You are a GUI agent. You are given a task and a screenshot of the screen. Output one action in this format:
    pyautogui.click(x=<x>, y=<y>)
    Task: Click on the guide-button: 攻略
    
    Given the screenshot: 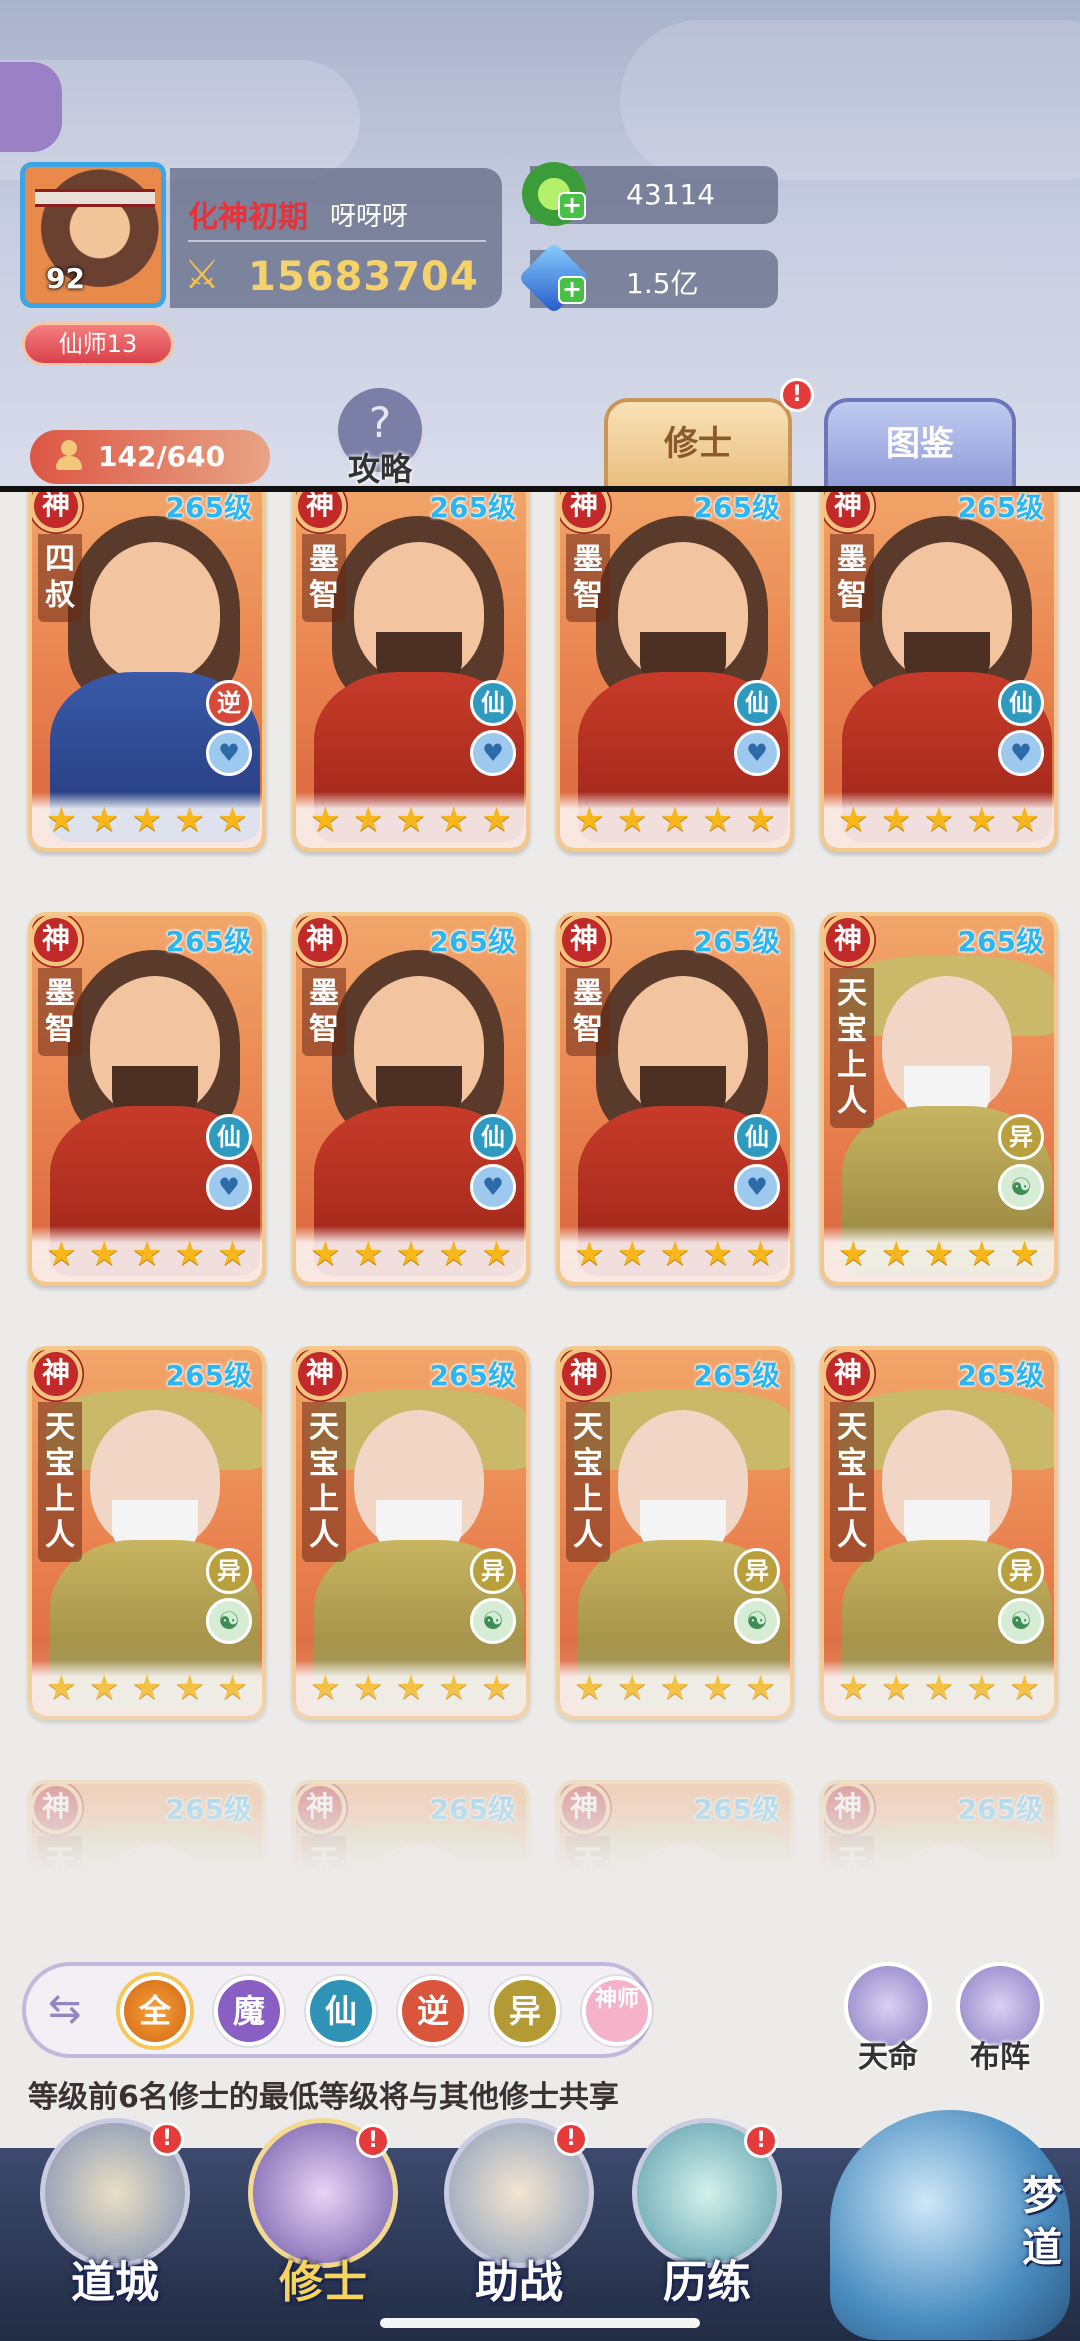 What is the action you would take?
    pyautogui.click(x=380, y=436)
    